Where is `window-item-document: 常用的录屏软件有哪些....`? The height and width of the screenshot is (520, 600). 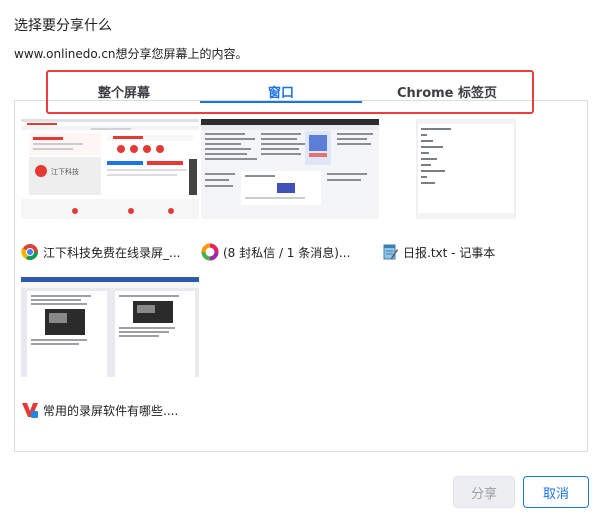 window-item-document: 常用的录屏软件有哪些.... is located at coordinates (110, 347).